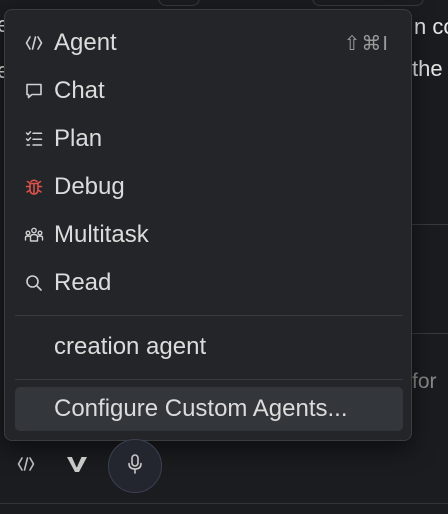 The height and width of the screenshot is (514, 448). Describe the element at coordinates (209, 43) in the screenshot. I see `menu-item-agent: Agent ⇧⌘I` at that location.